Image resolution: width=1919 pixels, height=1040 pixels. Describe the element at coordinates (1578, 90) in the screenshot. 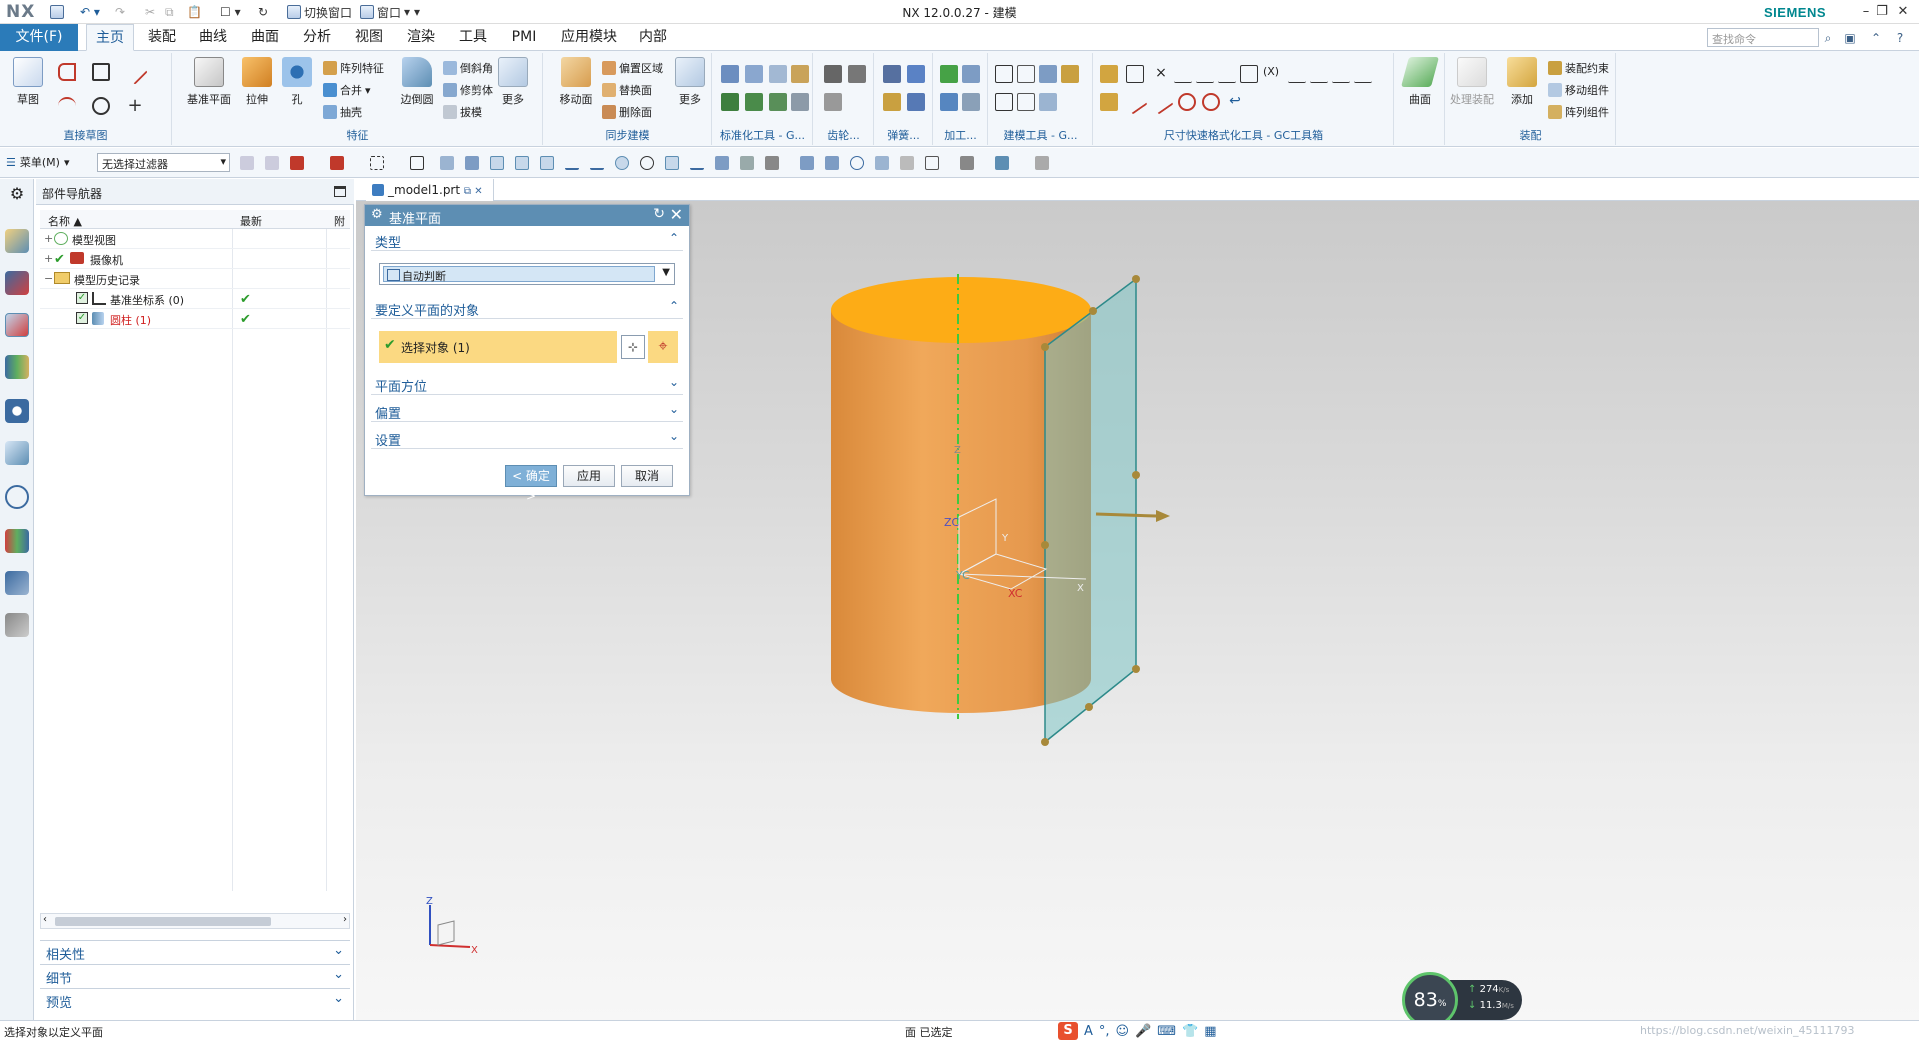

I see `move-component-button: 移动组件` at that location.